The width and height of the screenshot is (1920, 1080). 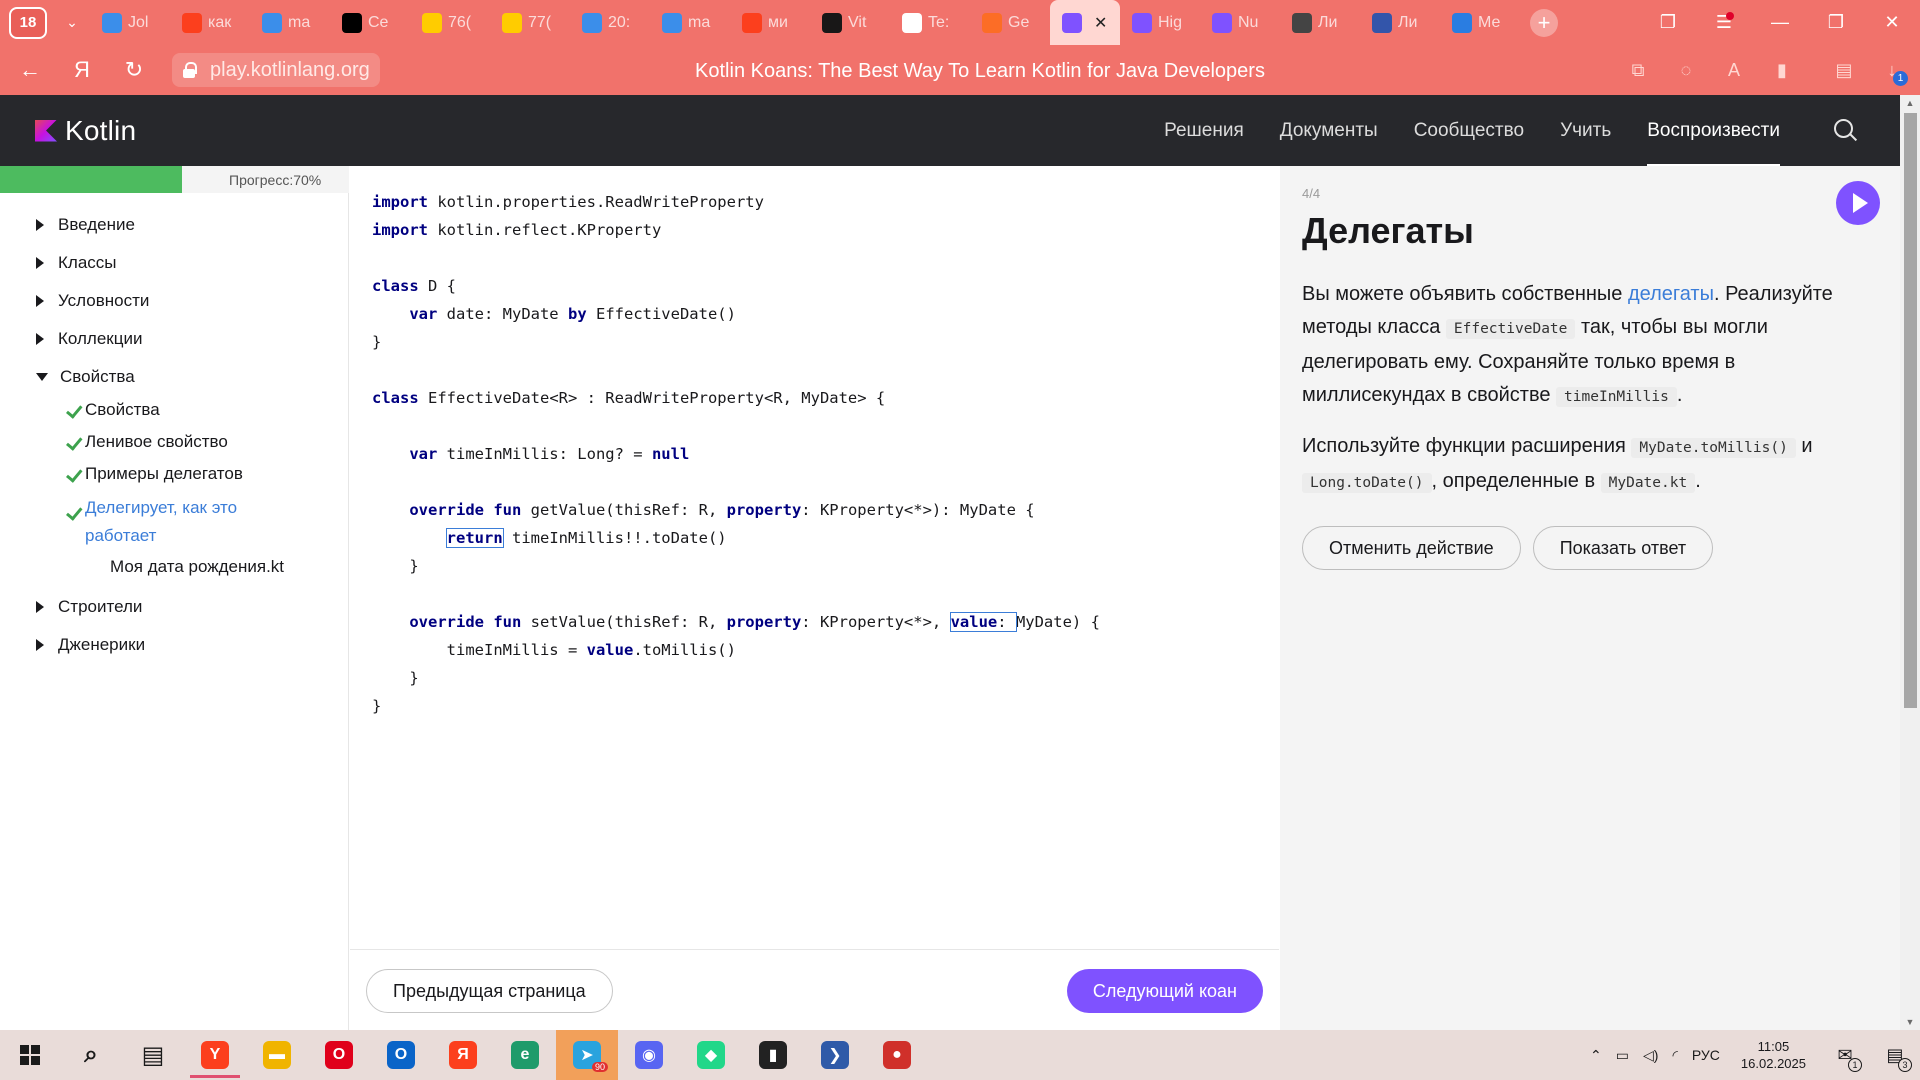 I want to click on close-tab-icon: ✕, so click(x=1100, y=23).